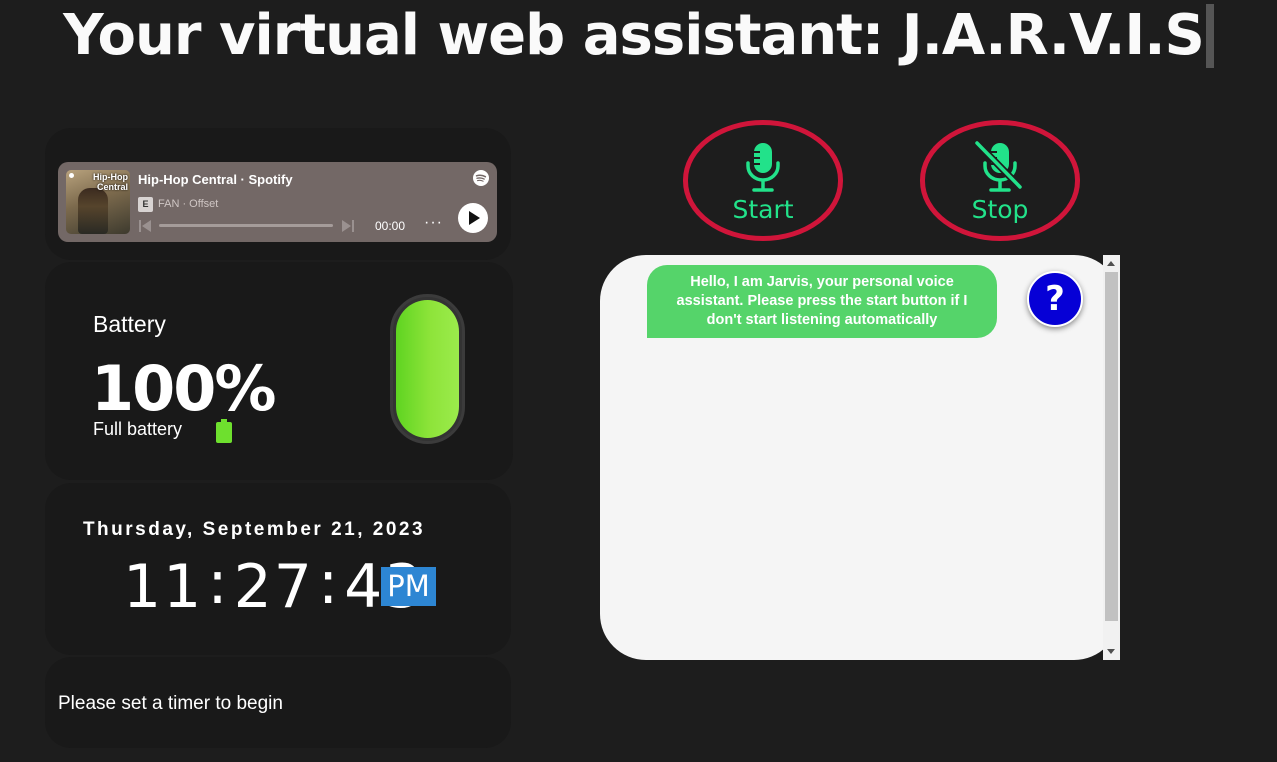 Image resolution: width=1277 pixels, height=762 pixels. I want to click on clock-date: Thursday, September 21, 2023, so click(254, 529).